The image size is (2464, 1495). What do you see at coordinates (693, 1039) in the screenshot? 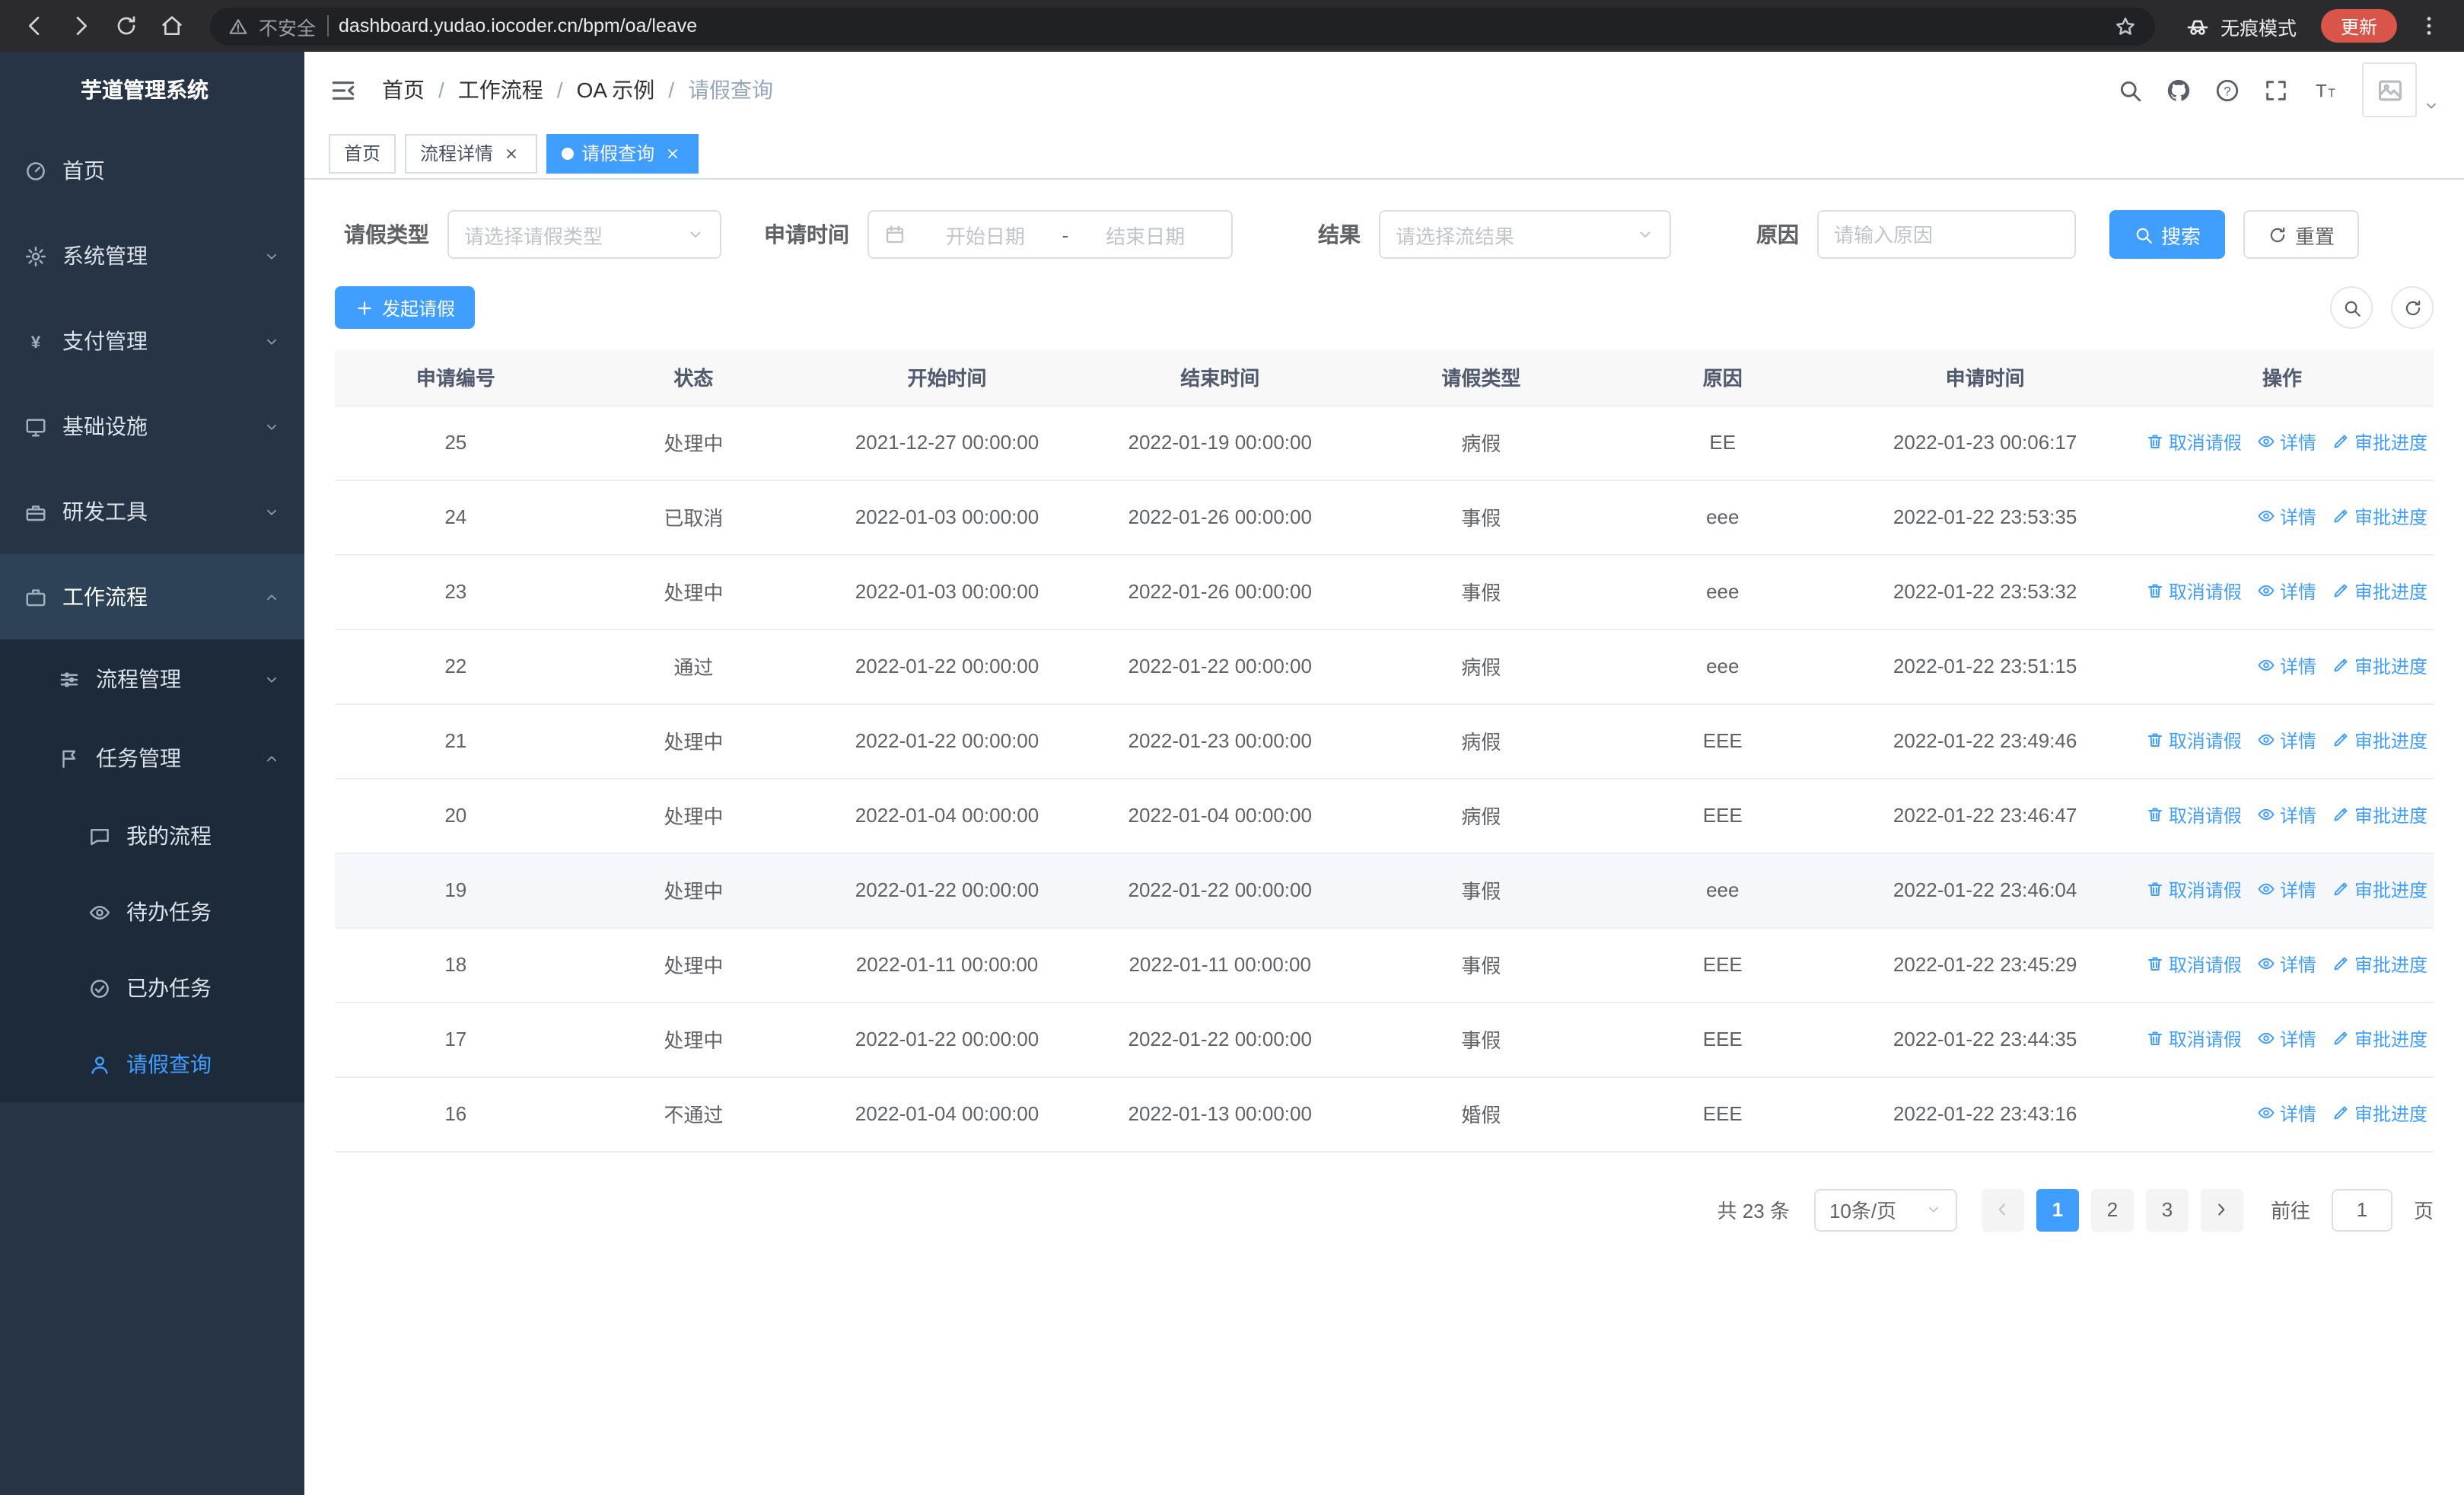
I see `cell-status: 处理中` at bounding box center [693, 1039].